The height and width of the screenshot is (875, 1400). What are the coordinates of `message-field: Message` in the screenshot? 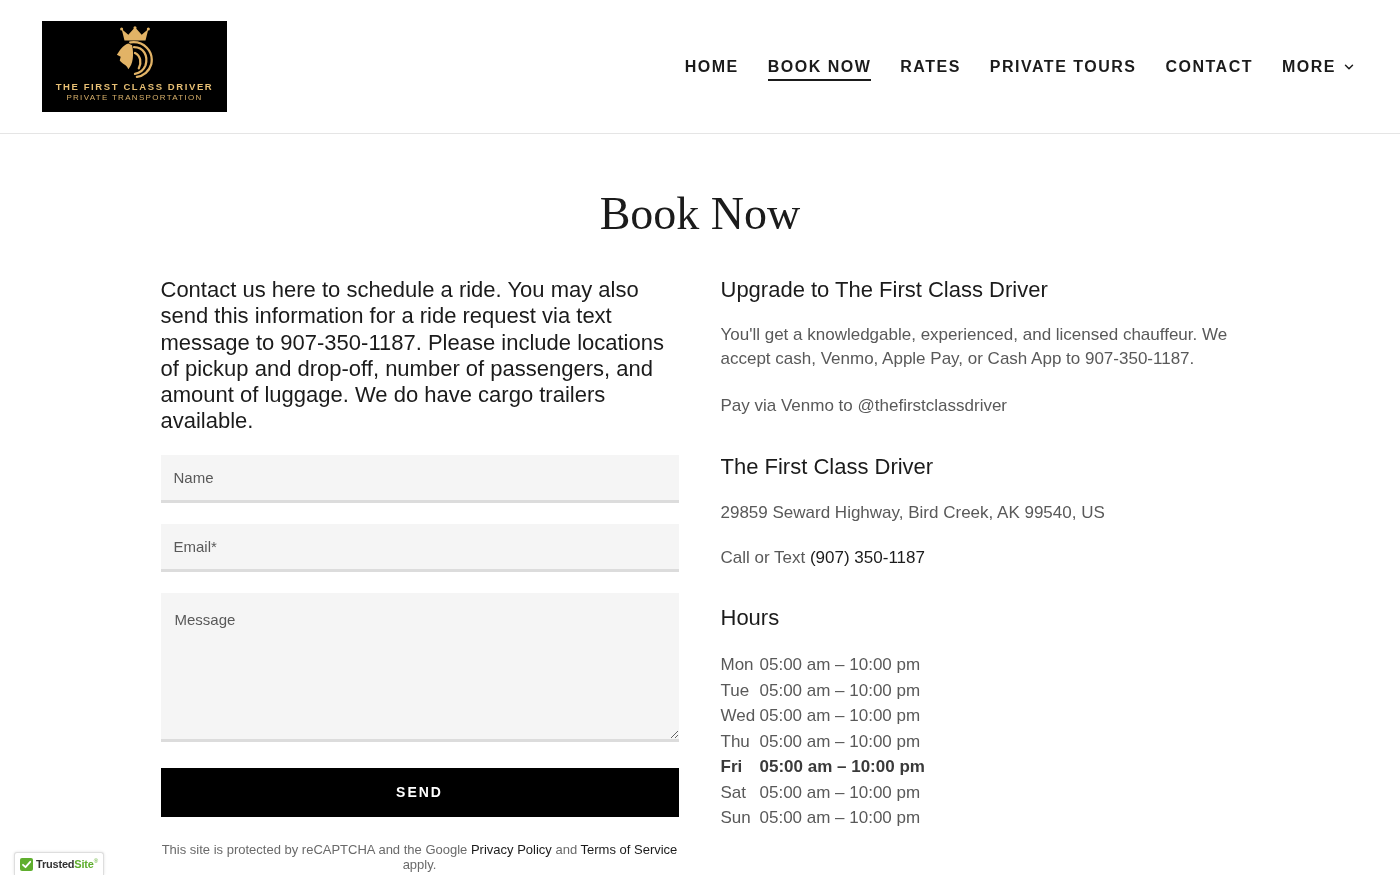 It's located at (419, 667).